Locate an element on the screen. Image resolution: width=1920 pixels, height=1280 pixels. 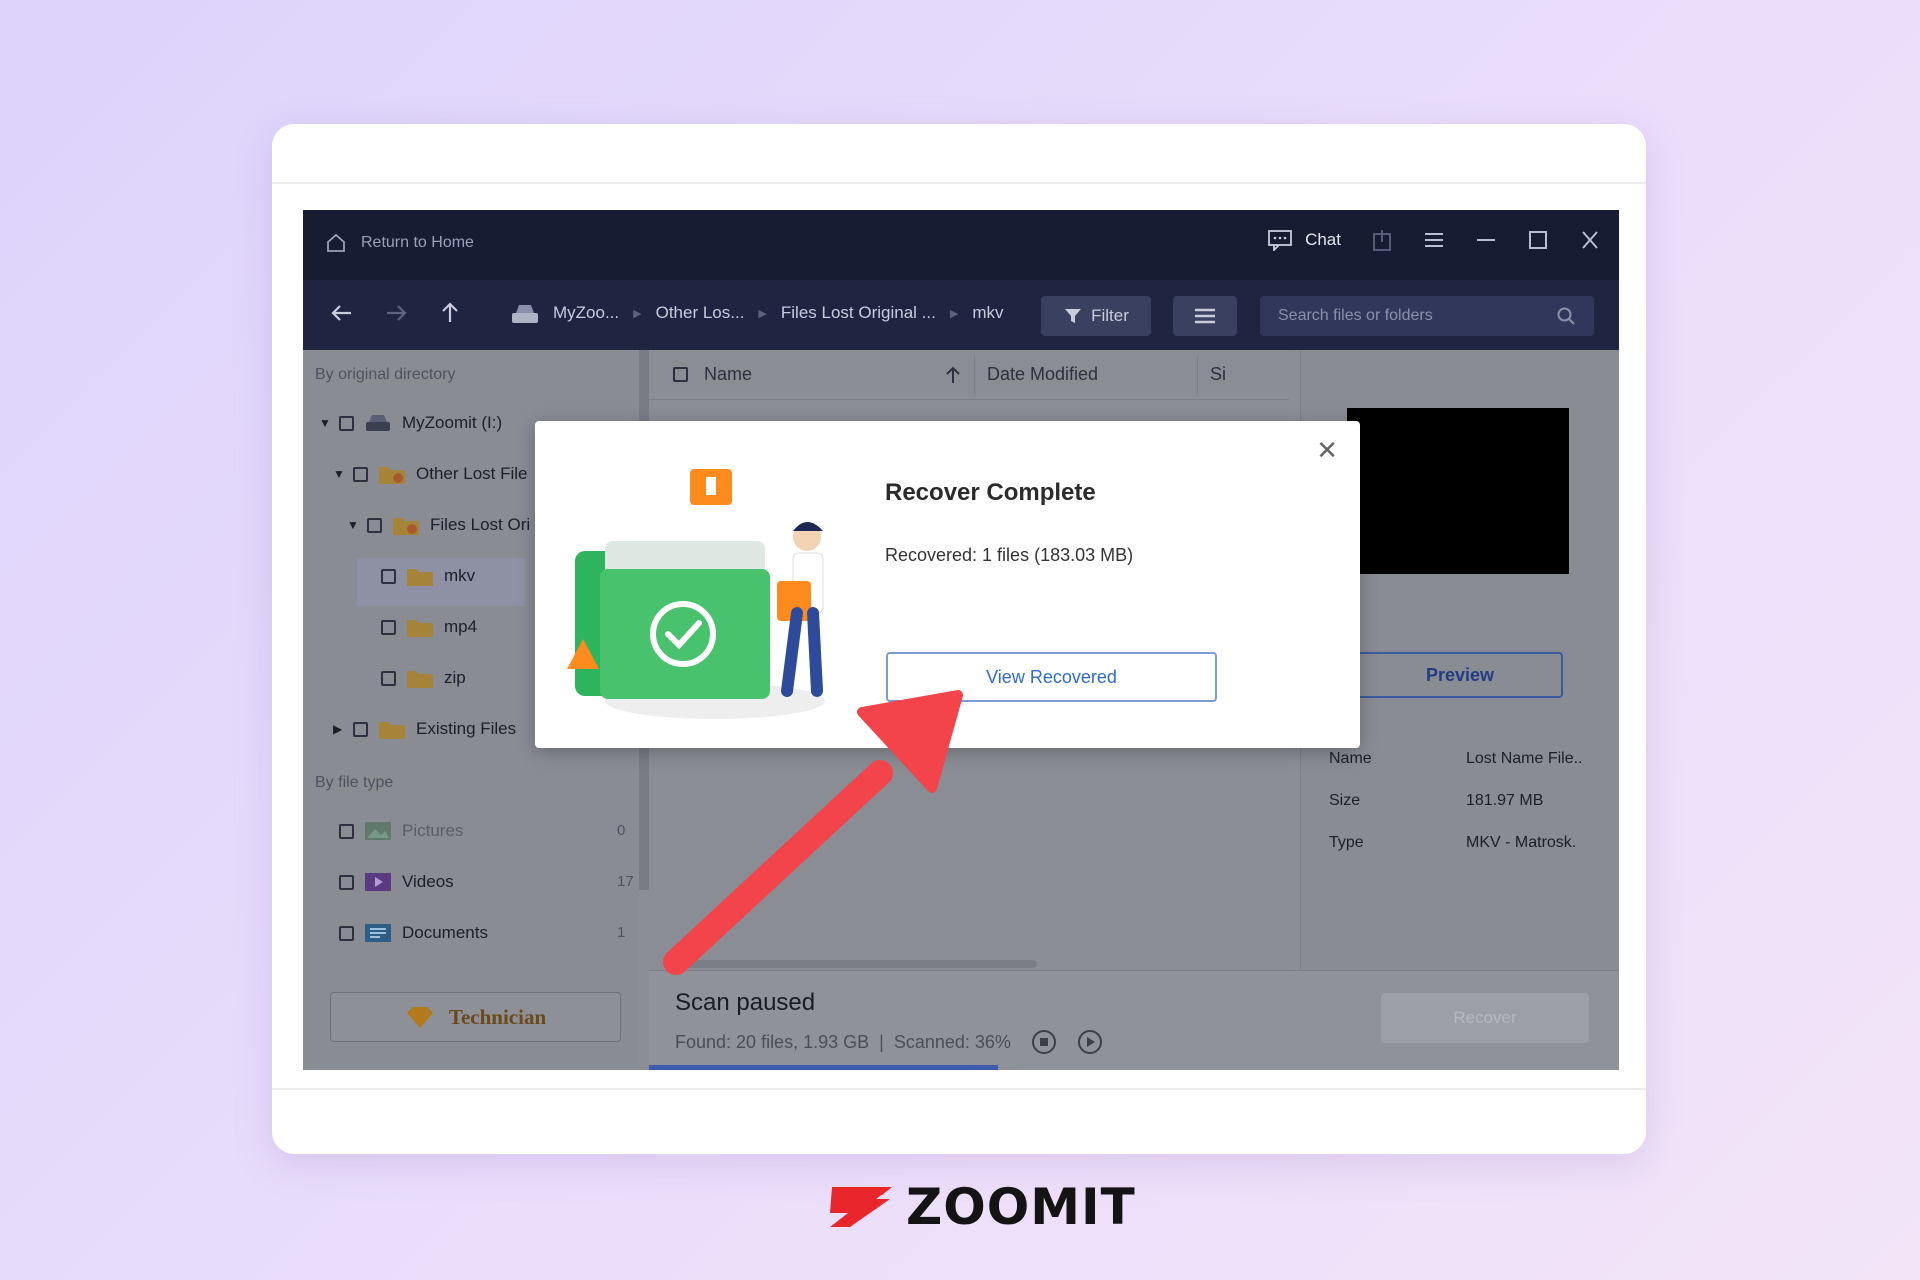
select-all-checkbox is located at coordinates (680, 374).